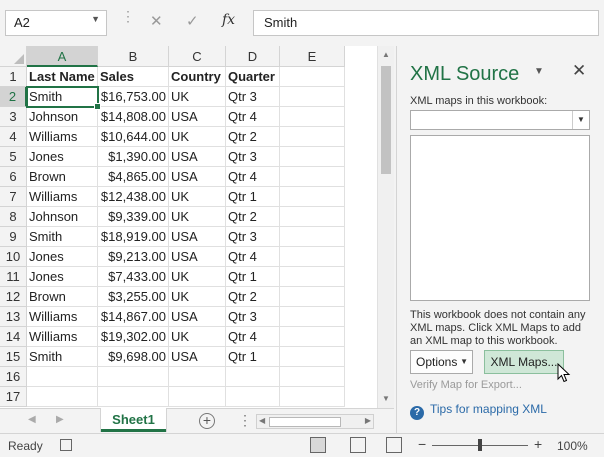 The height and width of the screenshot is (457, 604). I want to click on task-pane-options-icon: ▼, so click(539, 71).